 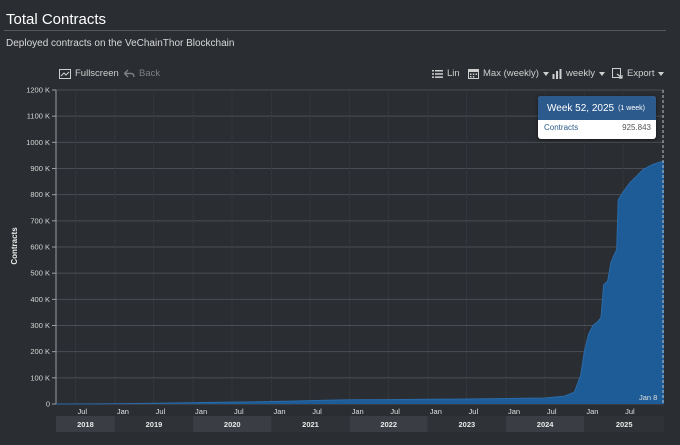 What do you see at coordinates (546, 424) in the screenshot?
I see `year-band-label: 2024` at bounding box center [546, 424].